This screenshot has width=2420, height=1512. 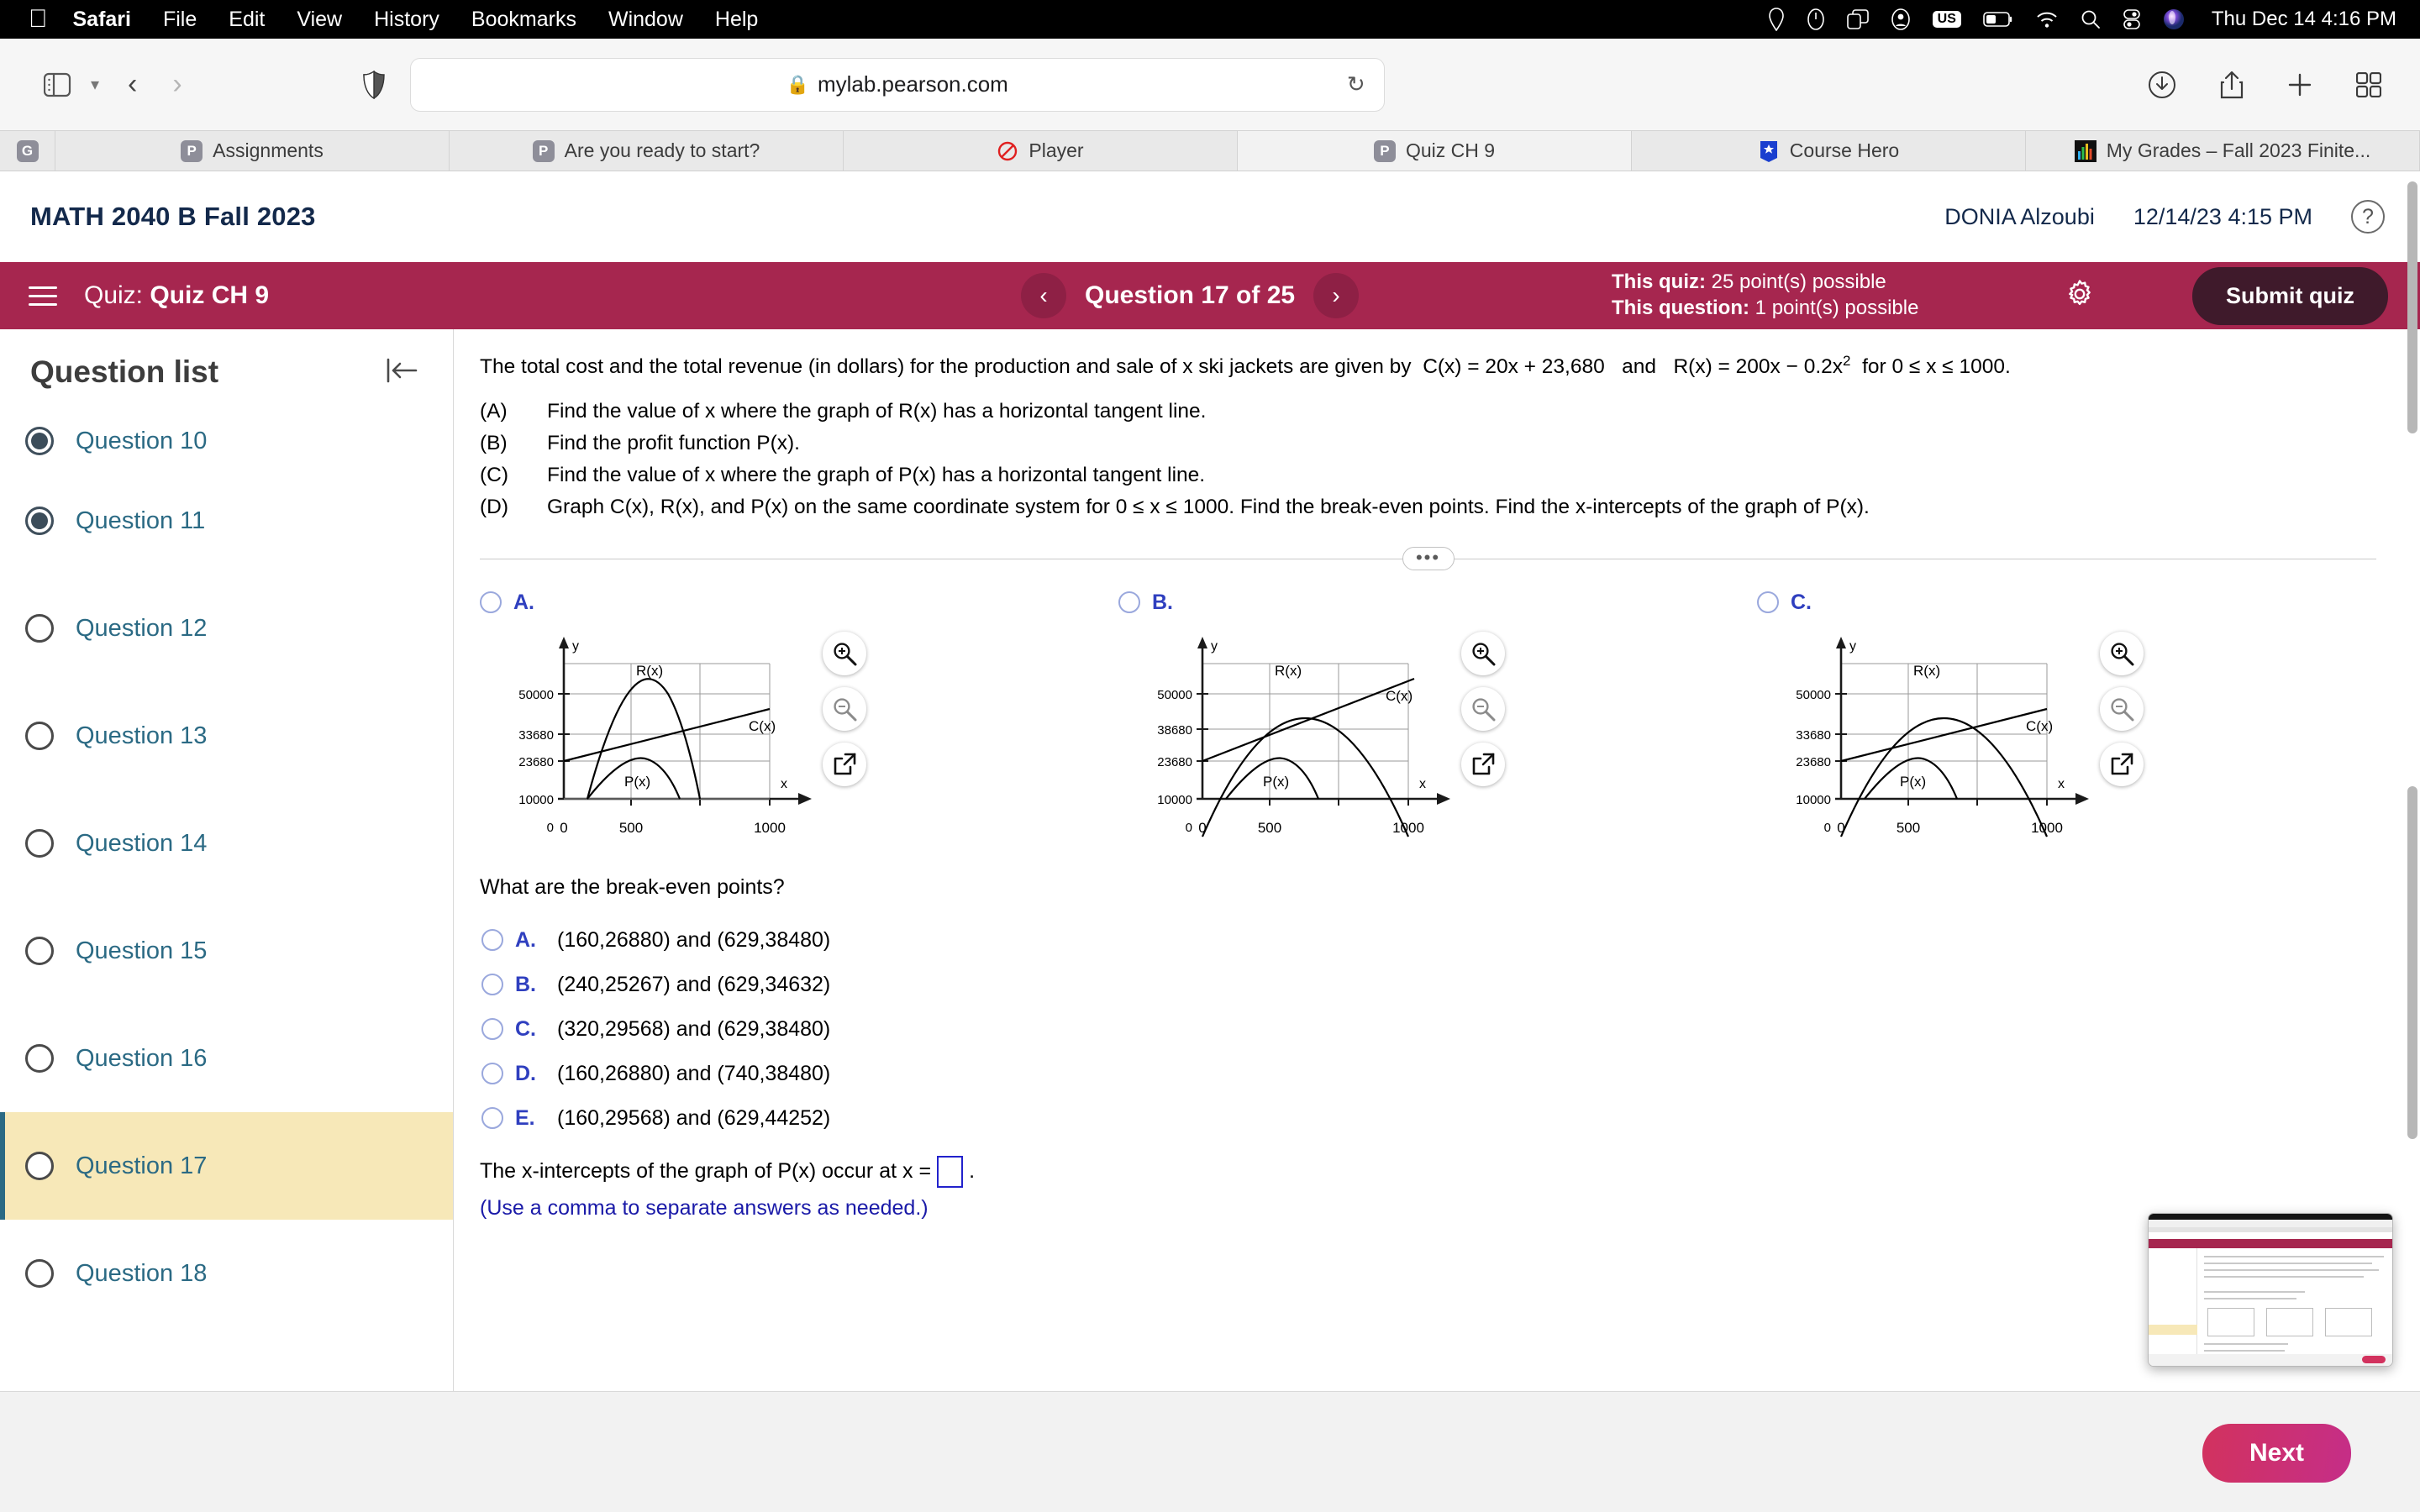 What do you see at coordinates (1336, 295) in the screenshot?
I see `next-question-button: ›` at bounding box center [1336, 295].